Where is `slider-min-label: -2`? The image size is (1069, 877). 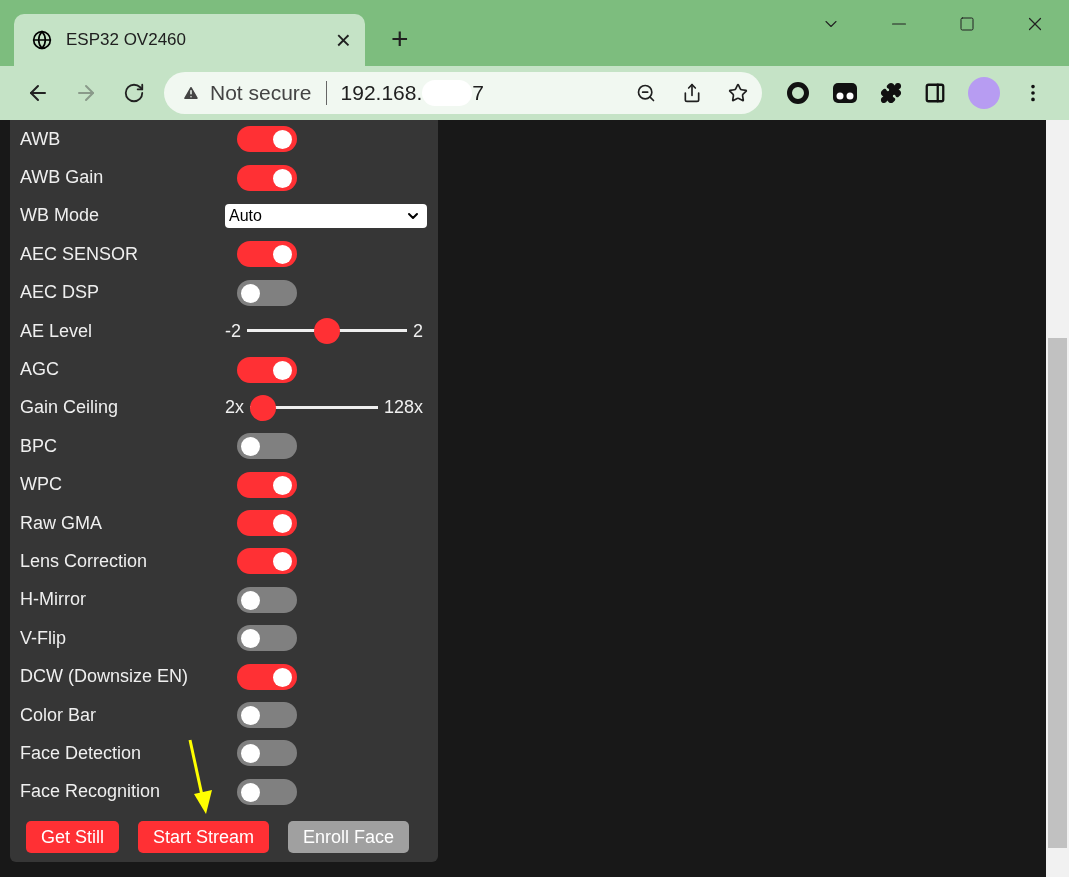
slider-min-label: -2 is located at coordinates (233, 331).